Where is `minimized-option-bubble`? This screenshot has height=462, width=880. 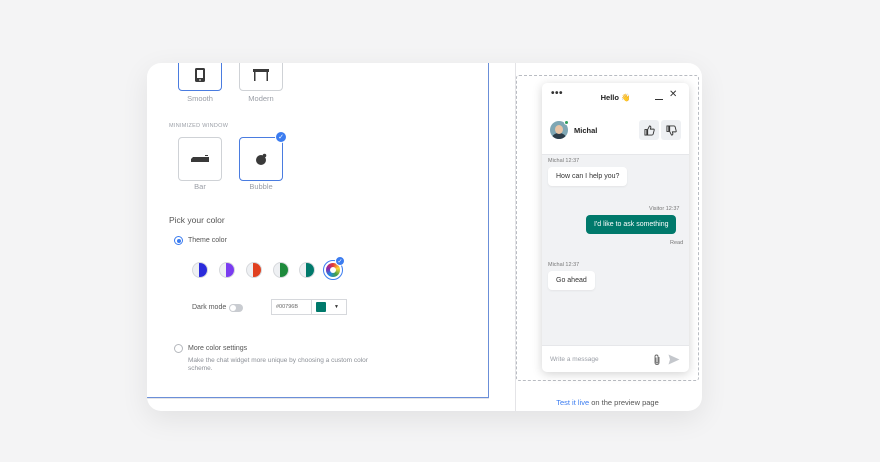 minimized-option-bubble is located at coordinates (261, 159).